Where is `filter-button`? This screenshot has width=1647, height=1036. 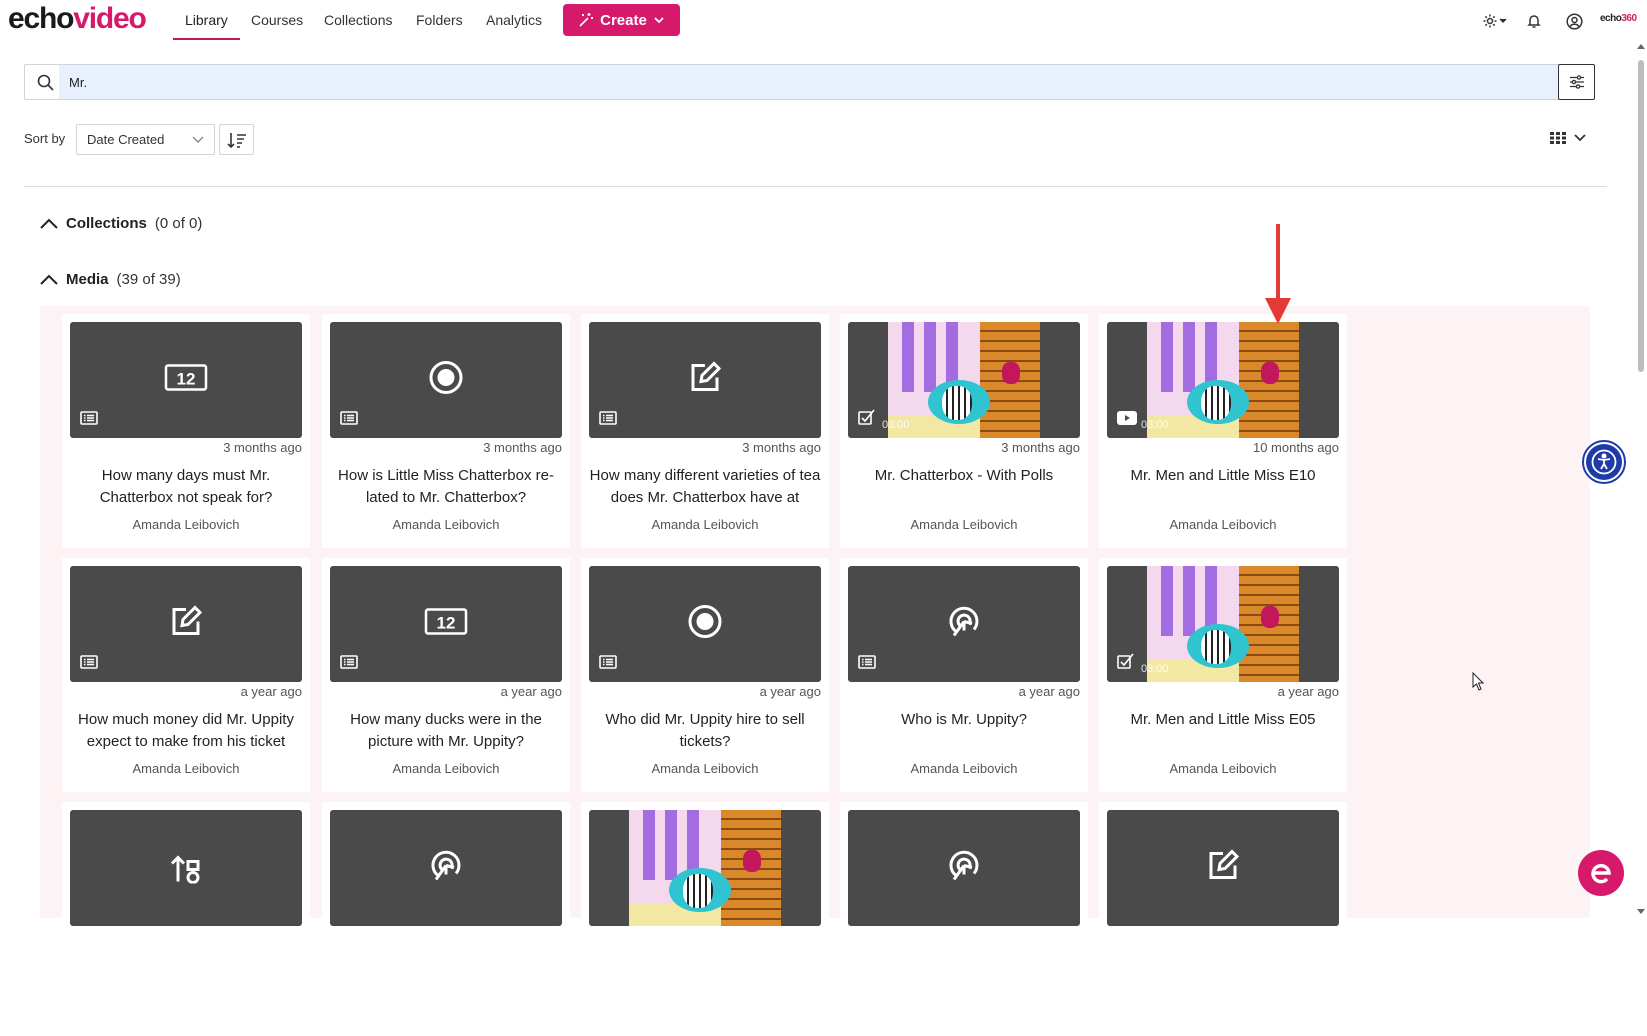 filter-button is located at coordinates (1576, 82).